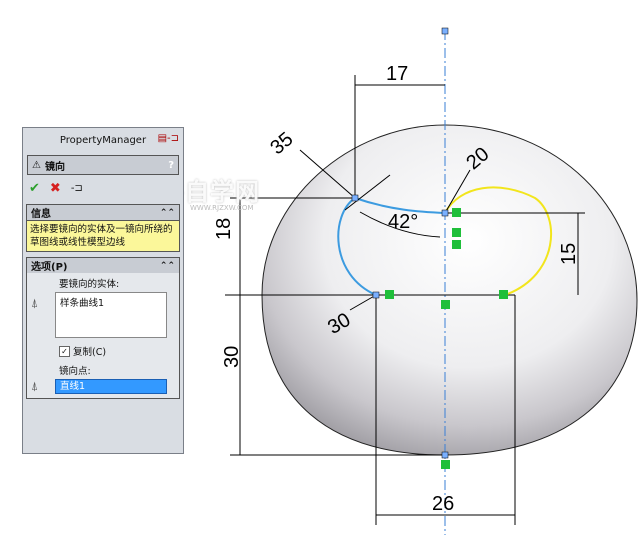 This screenshot has width=640, height=538. Describe the element at coordinates (35, 303) in the screenshot. I see `mirror-entities-icon: ⍋` at that location.